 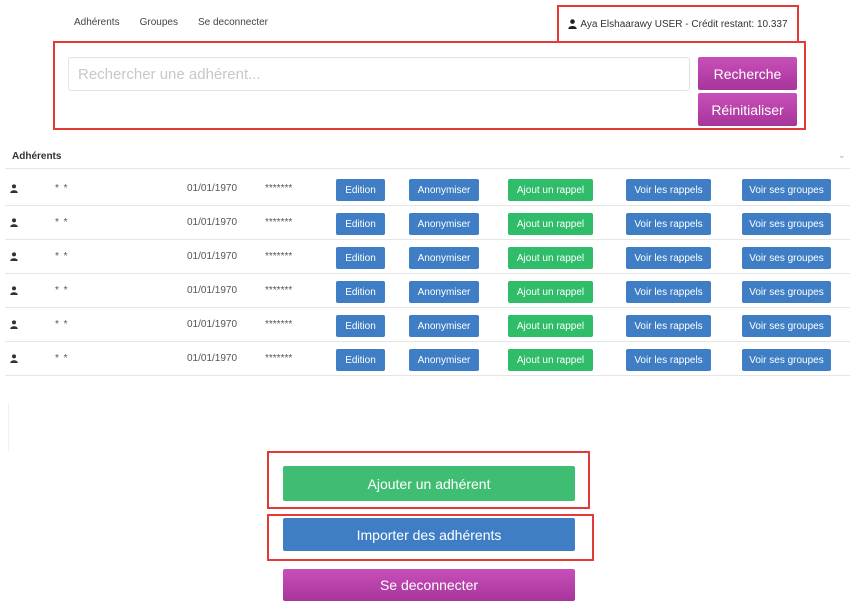 I want to click on search-input, so click(x=379, y=74).